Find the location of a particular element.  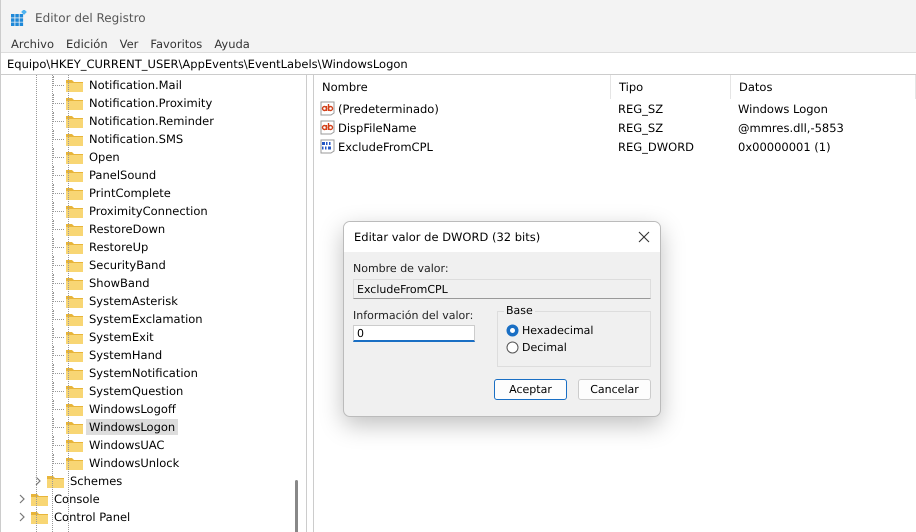

tree-item: PanelSound is located at coordinates (123, 175).